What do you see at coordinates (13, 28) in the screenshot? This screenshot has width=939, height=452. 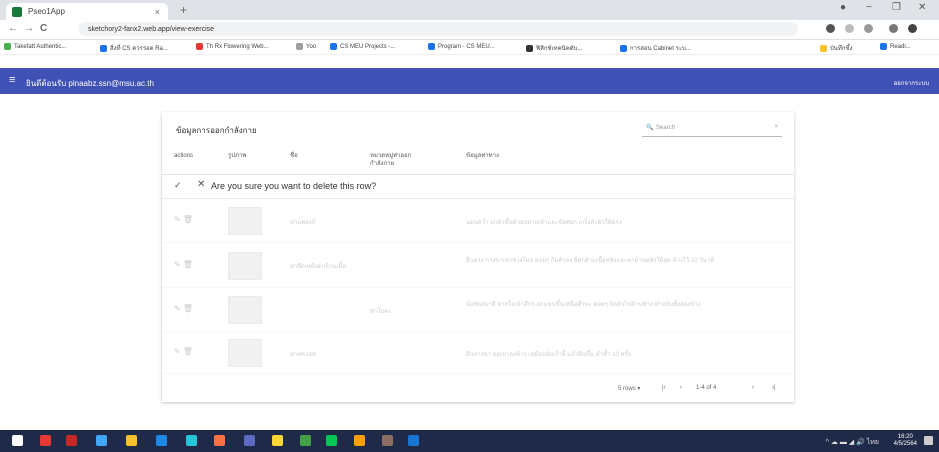 I see `back-icon: ←` at bounding box center [13, 28].